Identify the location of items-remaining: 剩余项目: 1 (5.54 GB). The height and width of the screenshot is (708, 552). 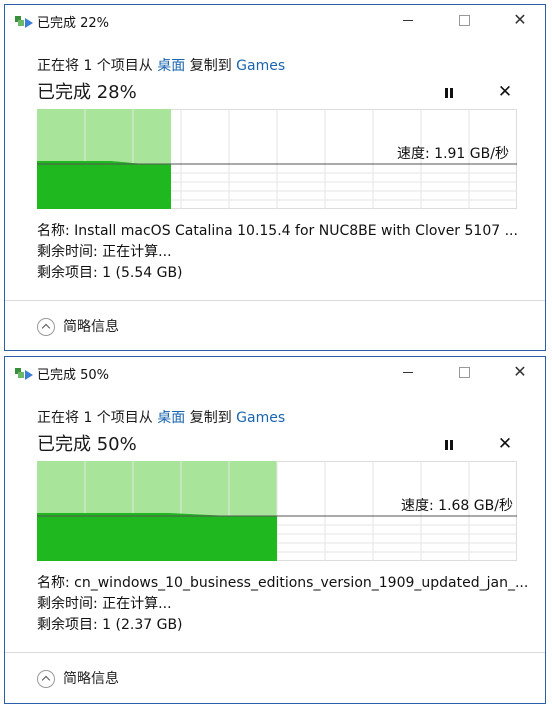
(110, 273).